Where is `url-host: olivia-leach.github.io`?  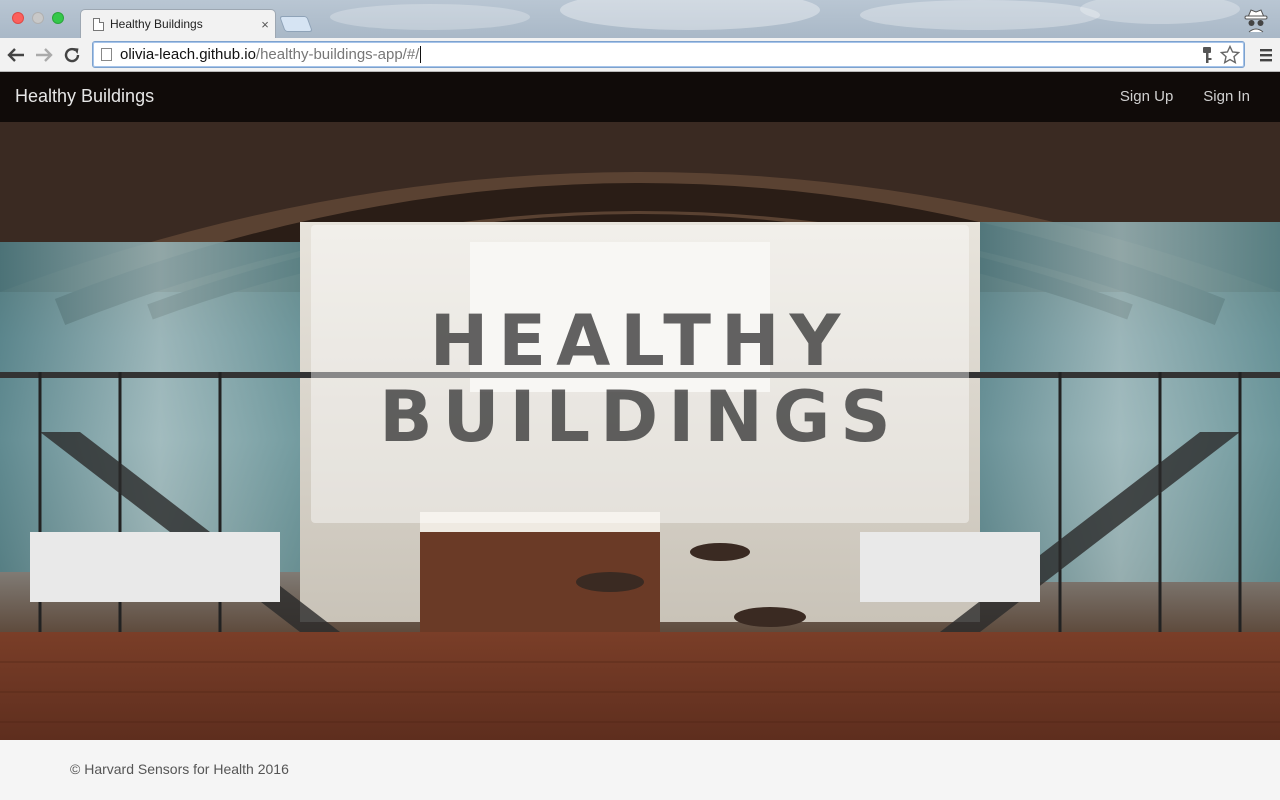 url-host: olivia-leach.github.io is located at coordinates (188, 54).